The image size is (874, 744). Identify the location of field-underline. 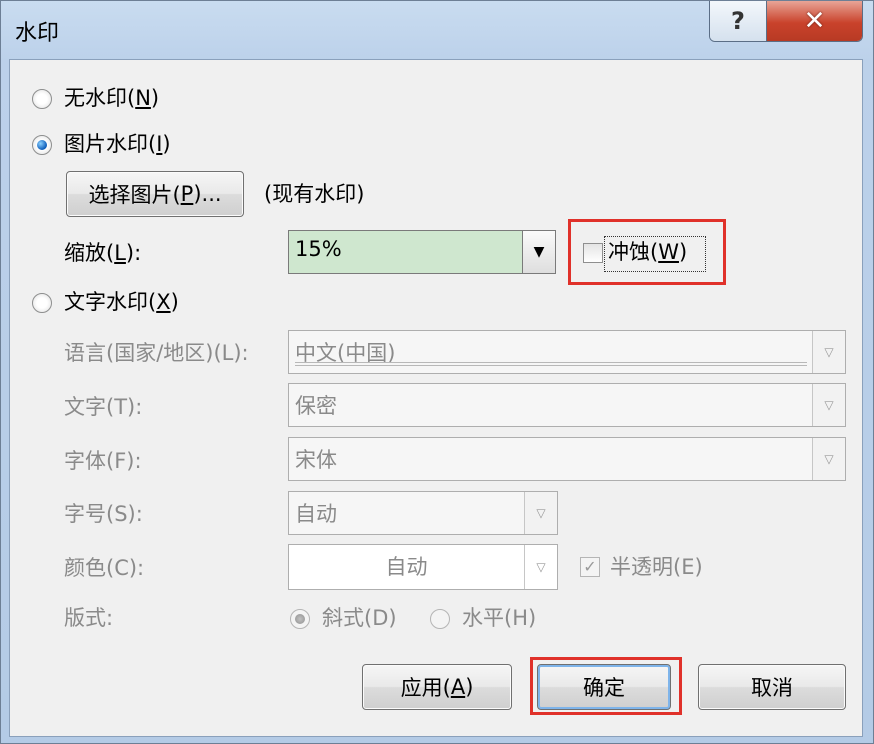
(551, 364).